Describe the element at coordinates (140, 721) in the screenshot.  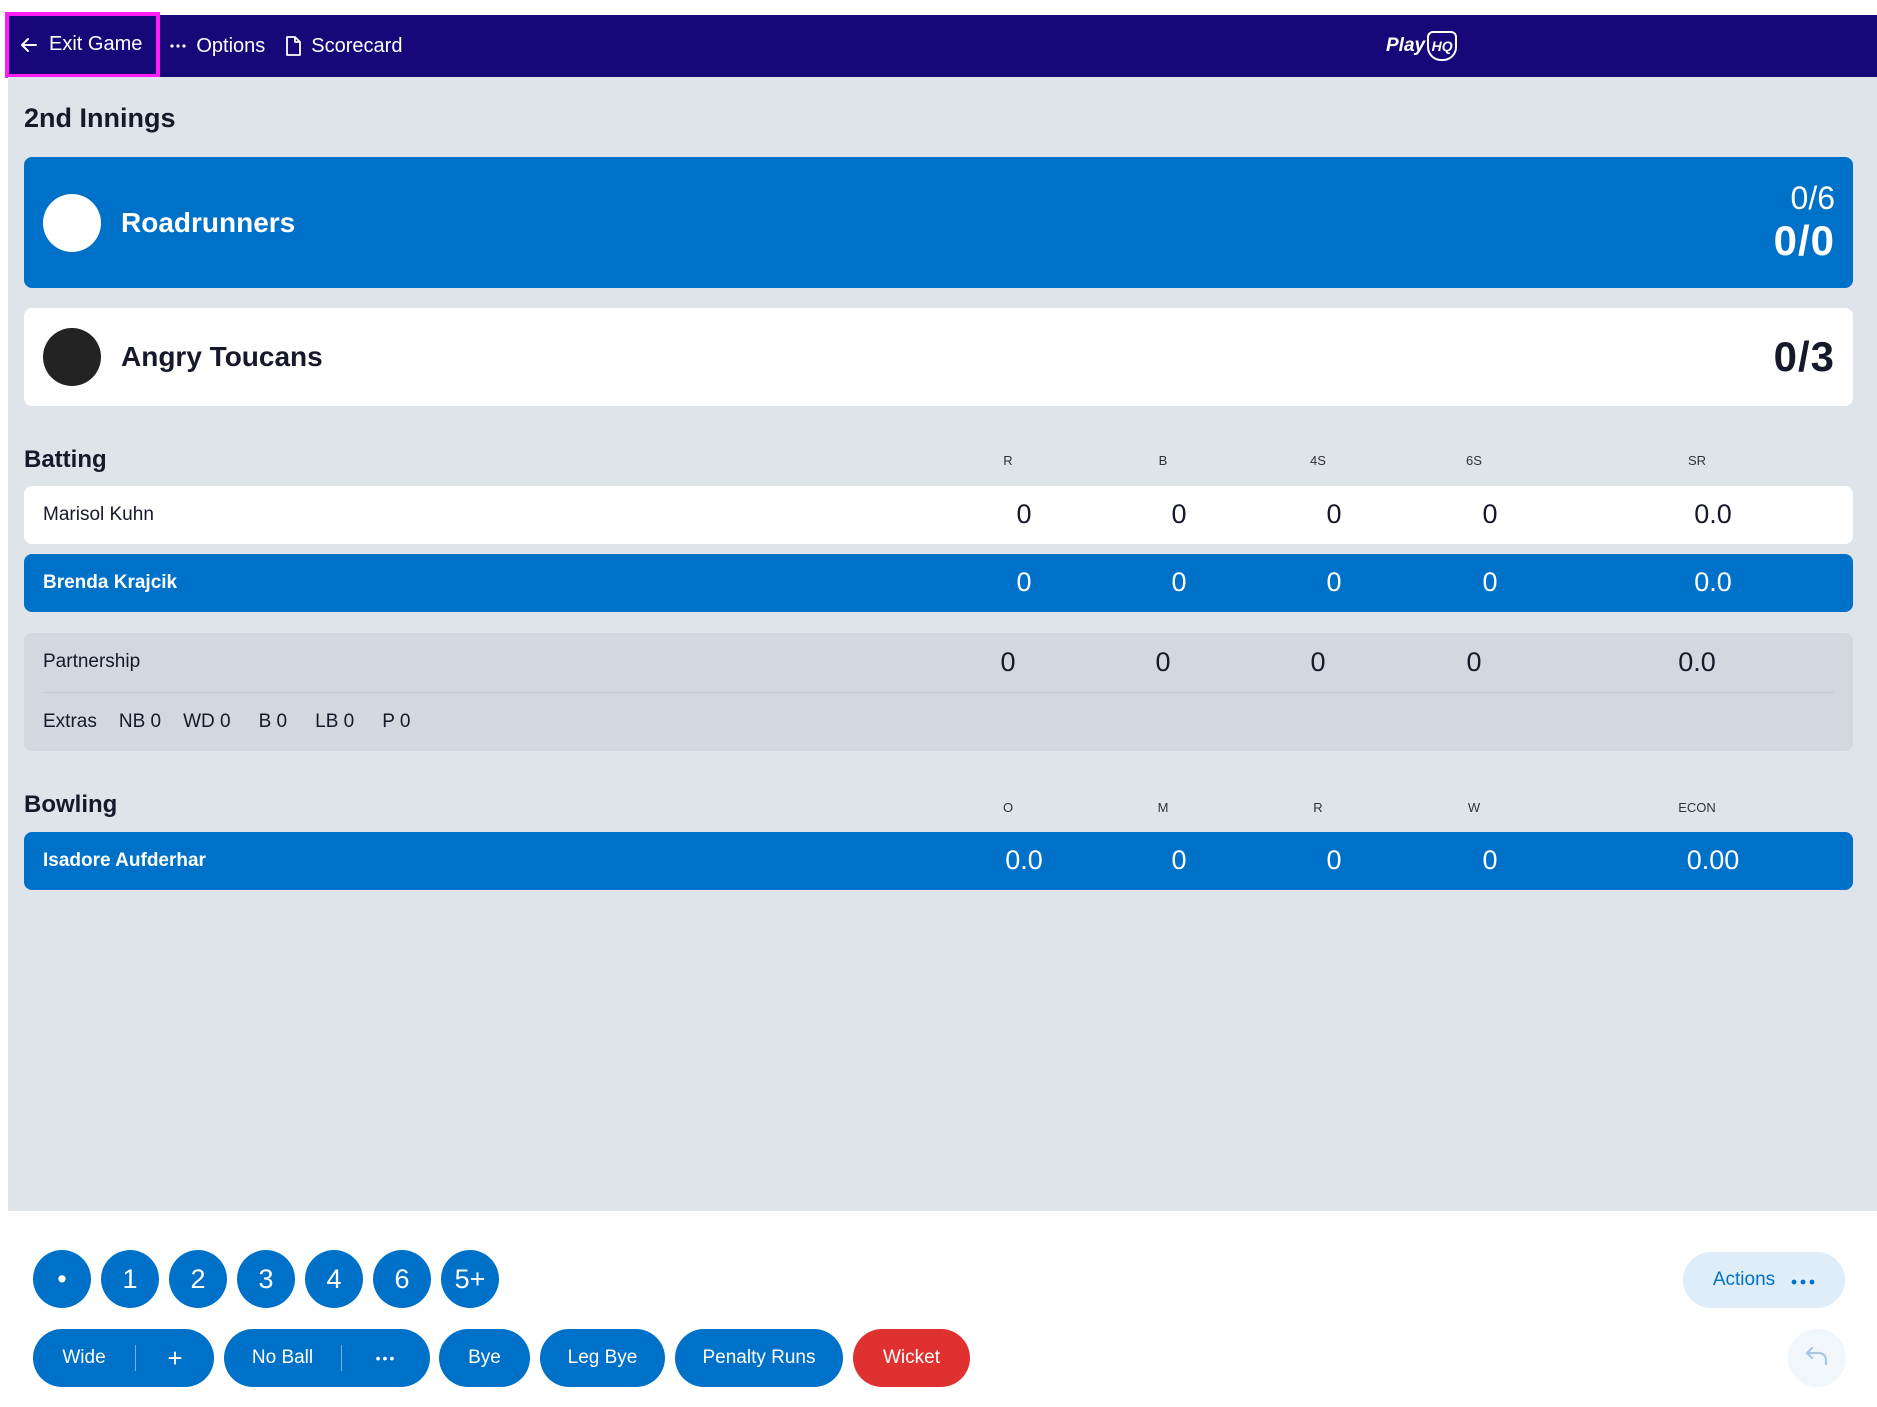
I see `extras-no-balls: NB 0` at that location.